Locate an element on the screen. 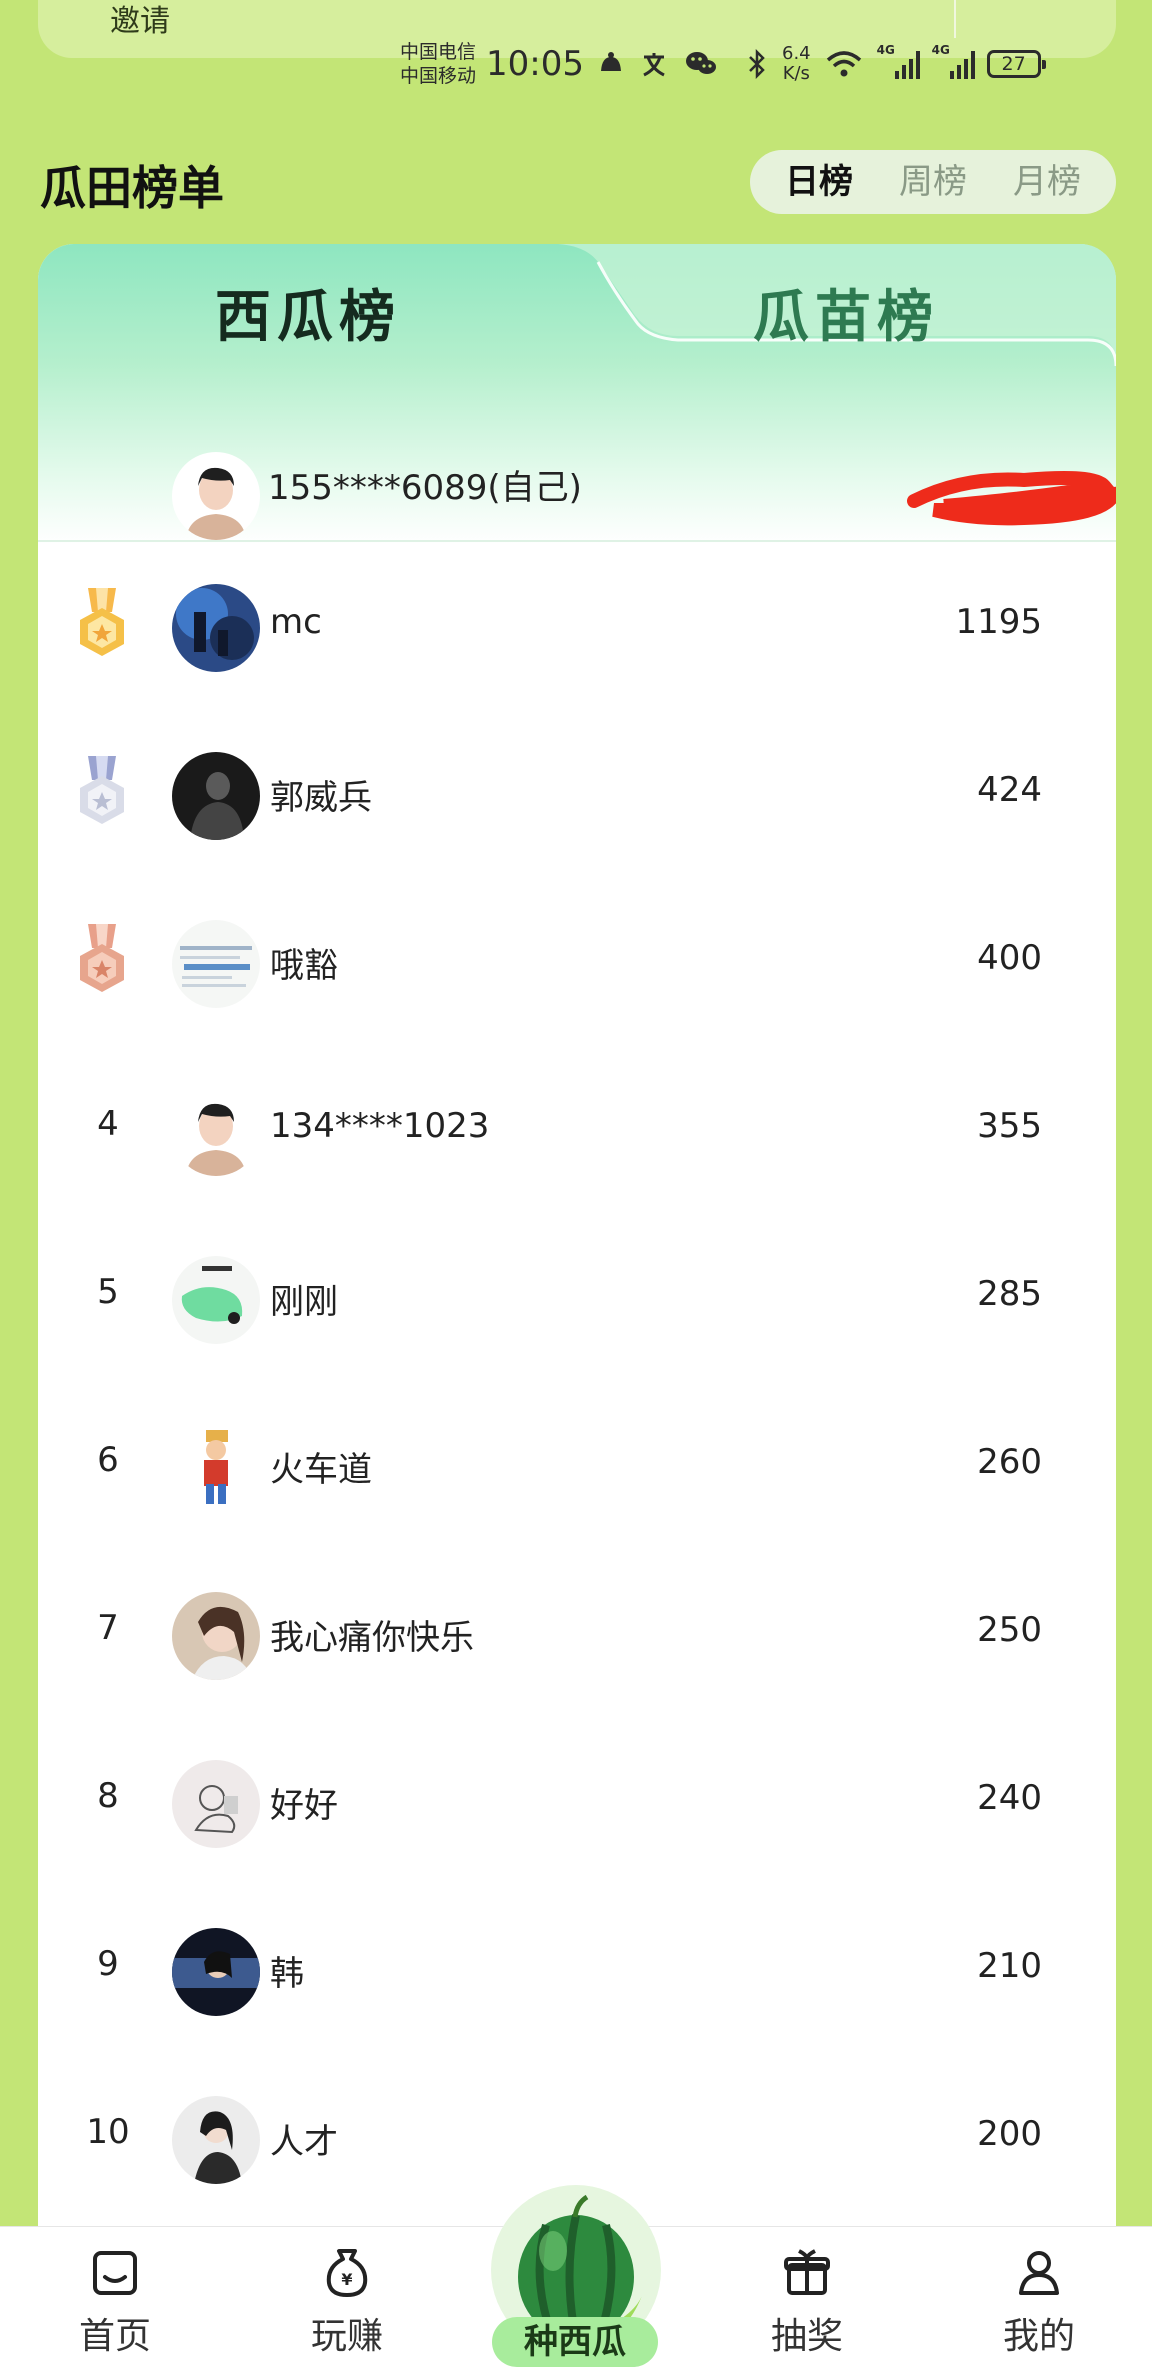 Image resolution: width=1152 pixels, height=2376 pixels. rank-number: 7 is located at coordinates (108, 1628).